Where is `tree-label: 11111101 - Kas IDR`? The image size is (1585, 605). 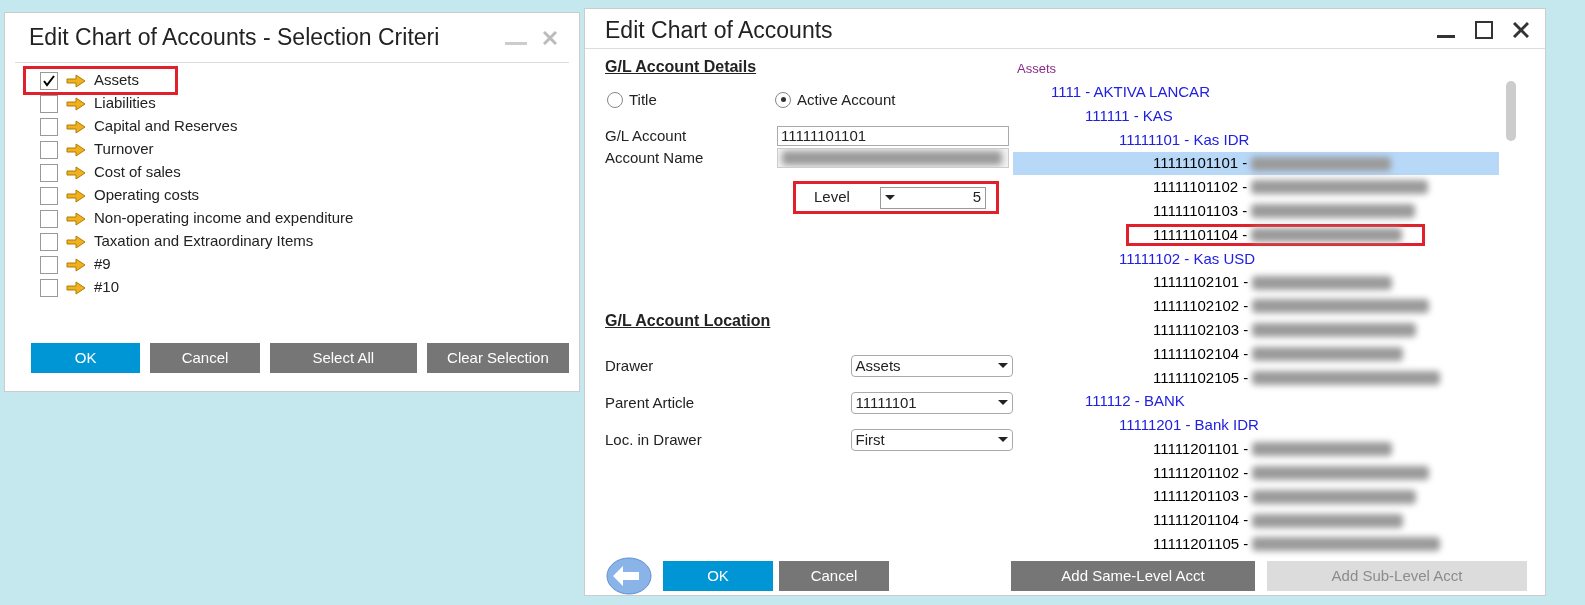
tree-label: 11111101 - Kas IDR is located at coordinates (1184, 139).